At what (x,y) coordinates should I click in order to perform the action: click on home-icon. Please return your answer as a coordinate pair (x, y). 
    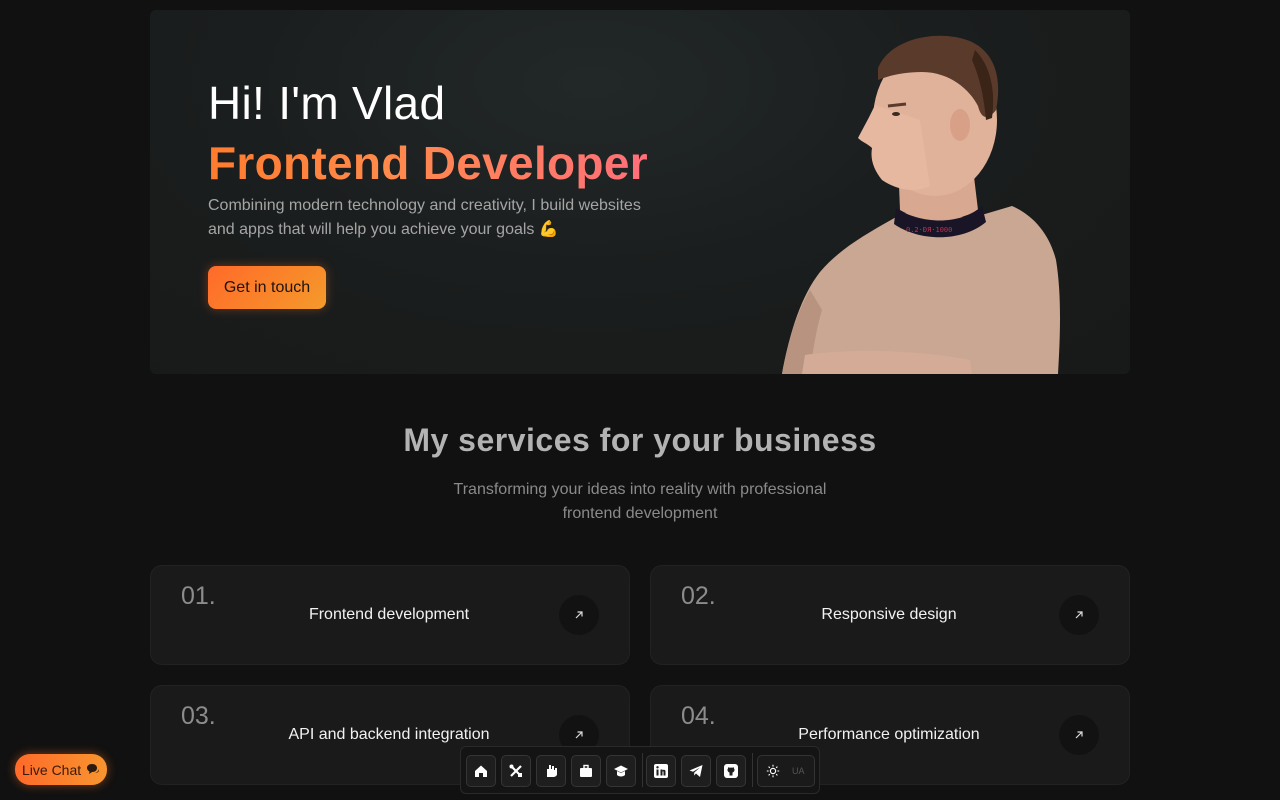
    Looking at the image, I should click on (481, 771).